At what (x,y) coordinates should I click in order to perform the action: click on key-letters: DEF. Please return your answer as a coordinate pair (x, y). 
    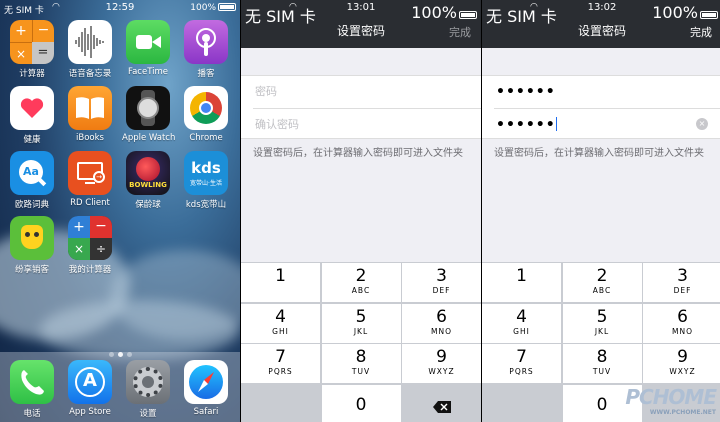
    Looking at the image, I should click on (682, 290).